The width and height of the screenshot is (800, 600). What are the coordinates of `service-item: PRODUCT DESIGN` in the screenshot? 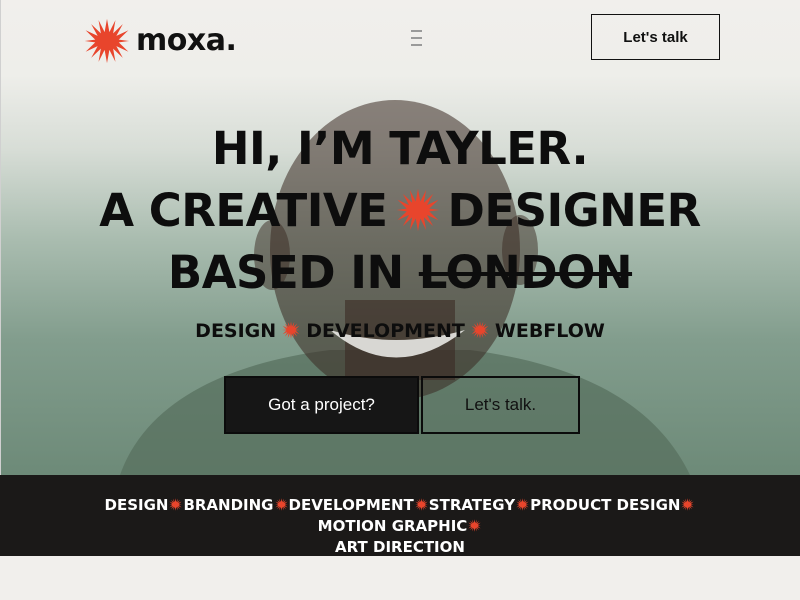 It's located at (605, 505).